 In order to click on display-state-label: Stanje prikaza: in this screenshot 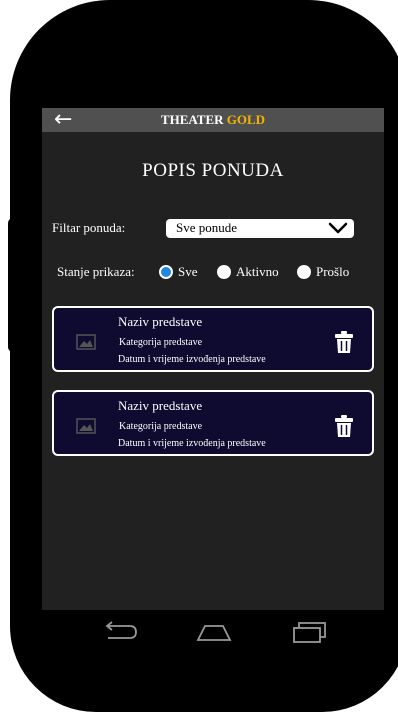, I will do `click(96, 271)`.